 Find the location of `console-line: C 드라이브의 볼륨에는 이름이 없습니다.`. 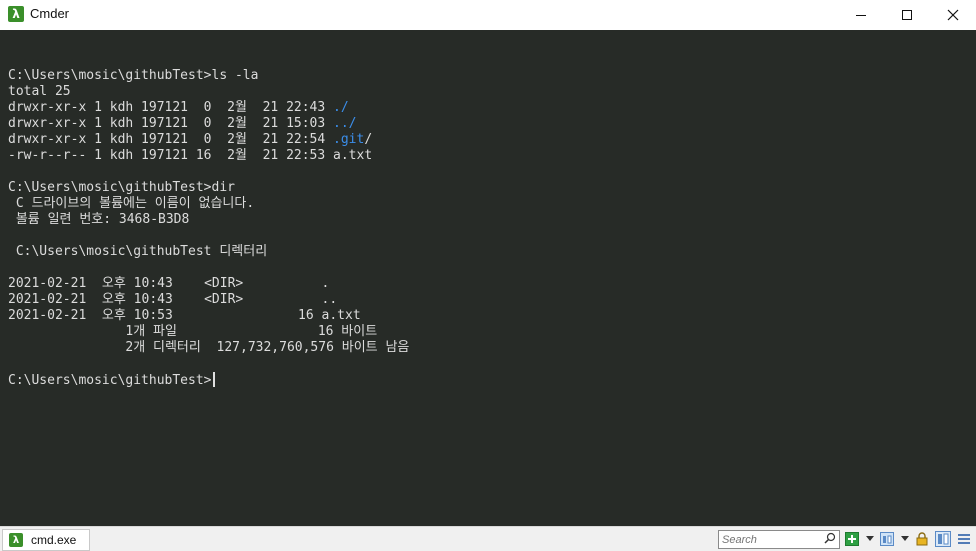

console-line: C 드라이브의 볼륨에는 이름이 없습니다. is located at coordinates (208, 204).